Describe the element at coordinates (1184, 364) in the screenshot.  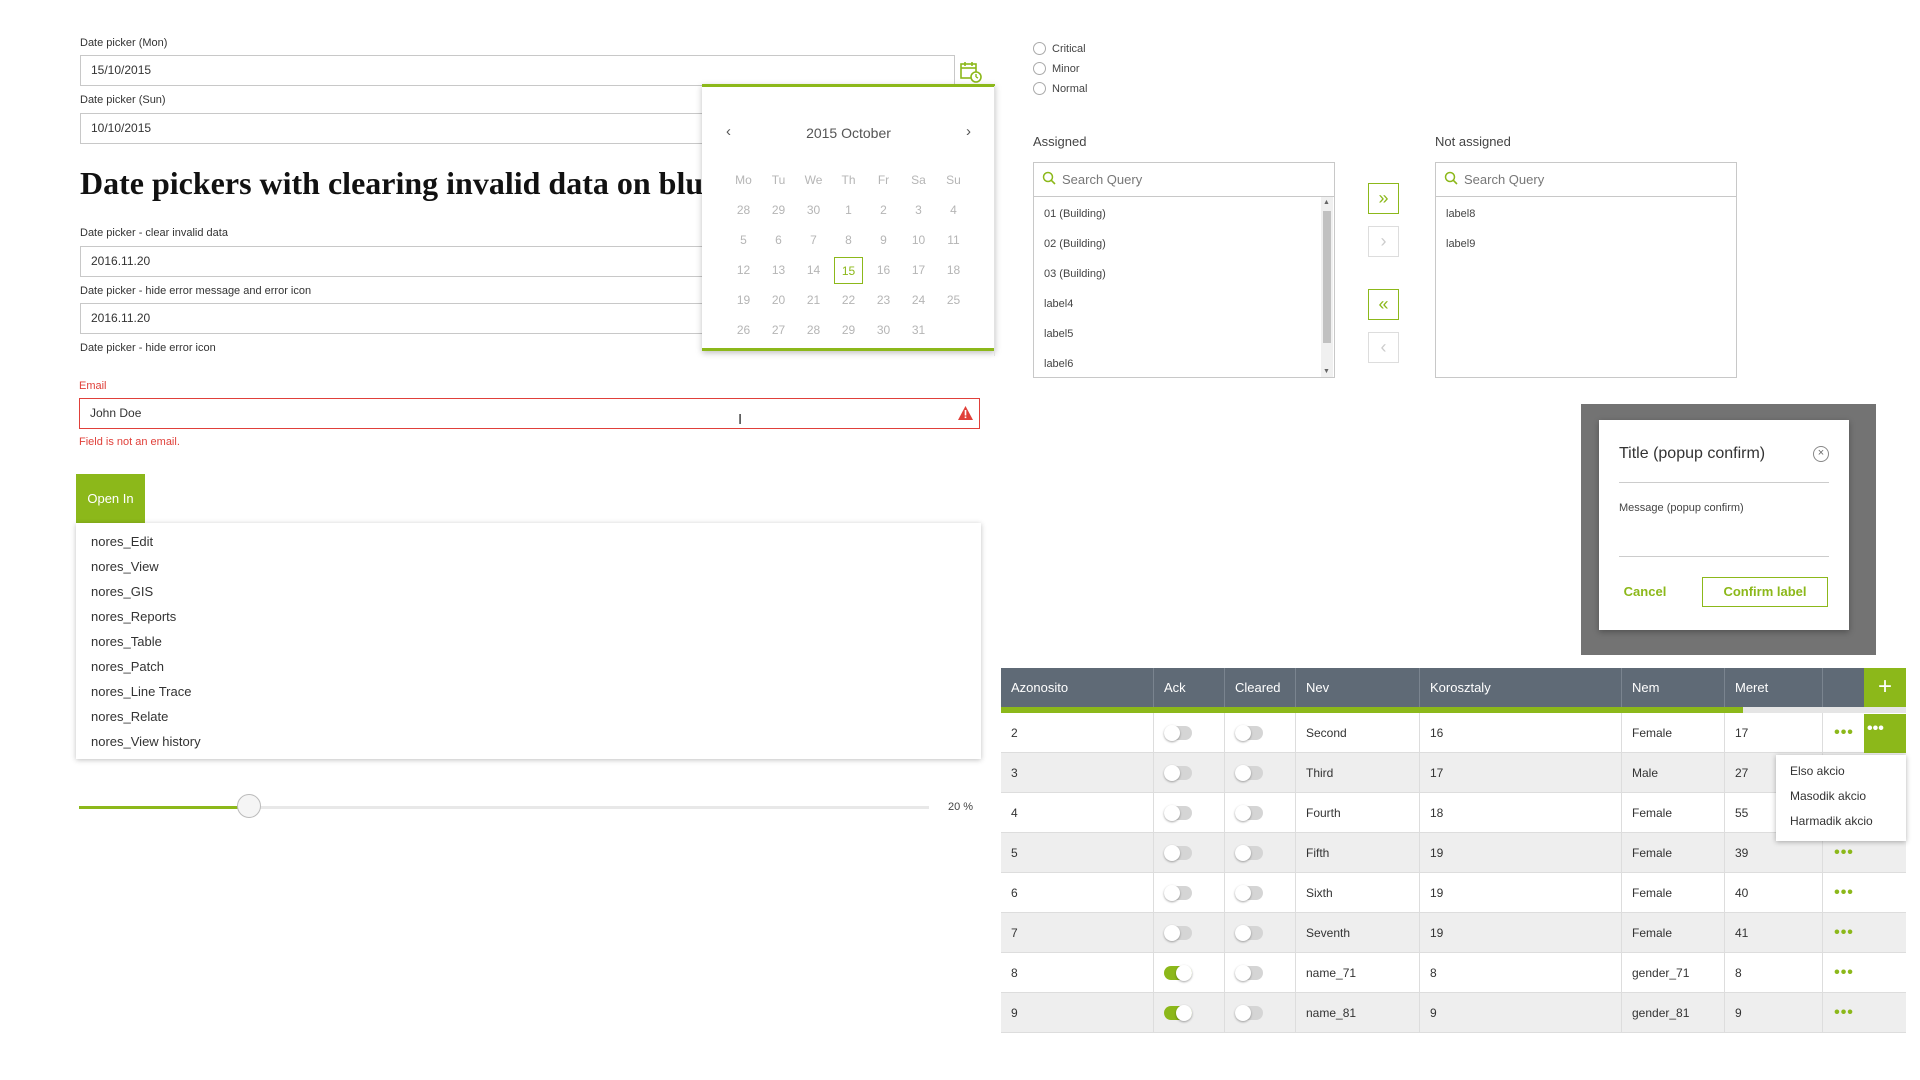
I see `list-item: label6` at that location.